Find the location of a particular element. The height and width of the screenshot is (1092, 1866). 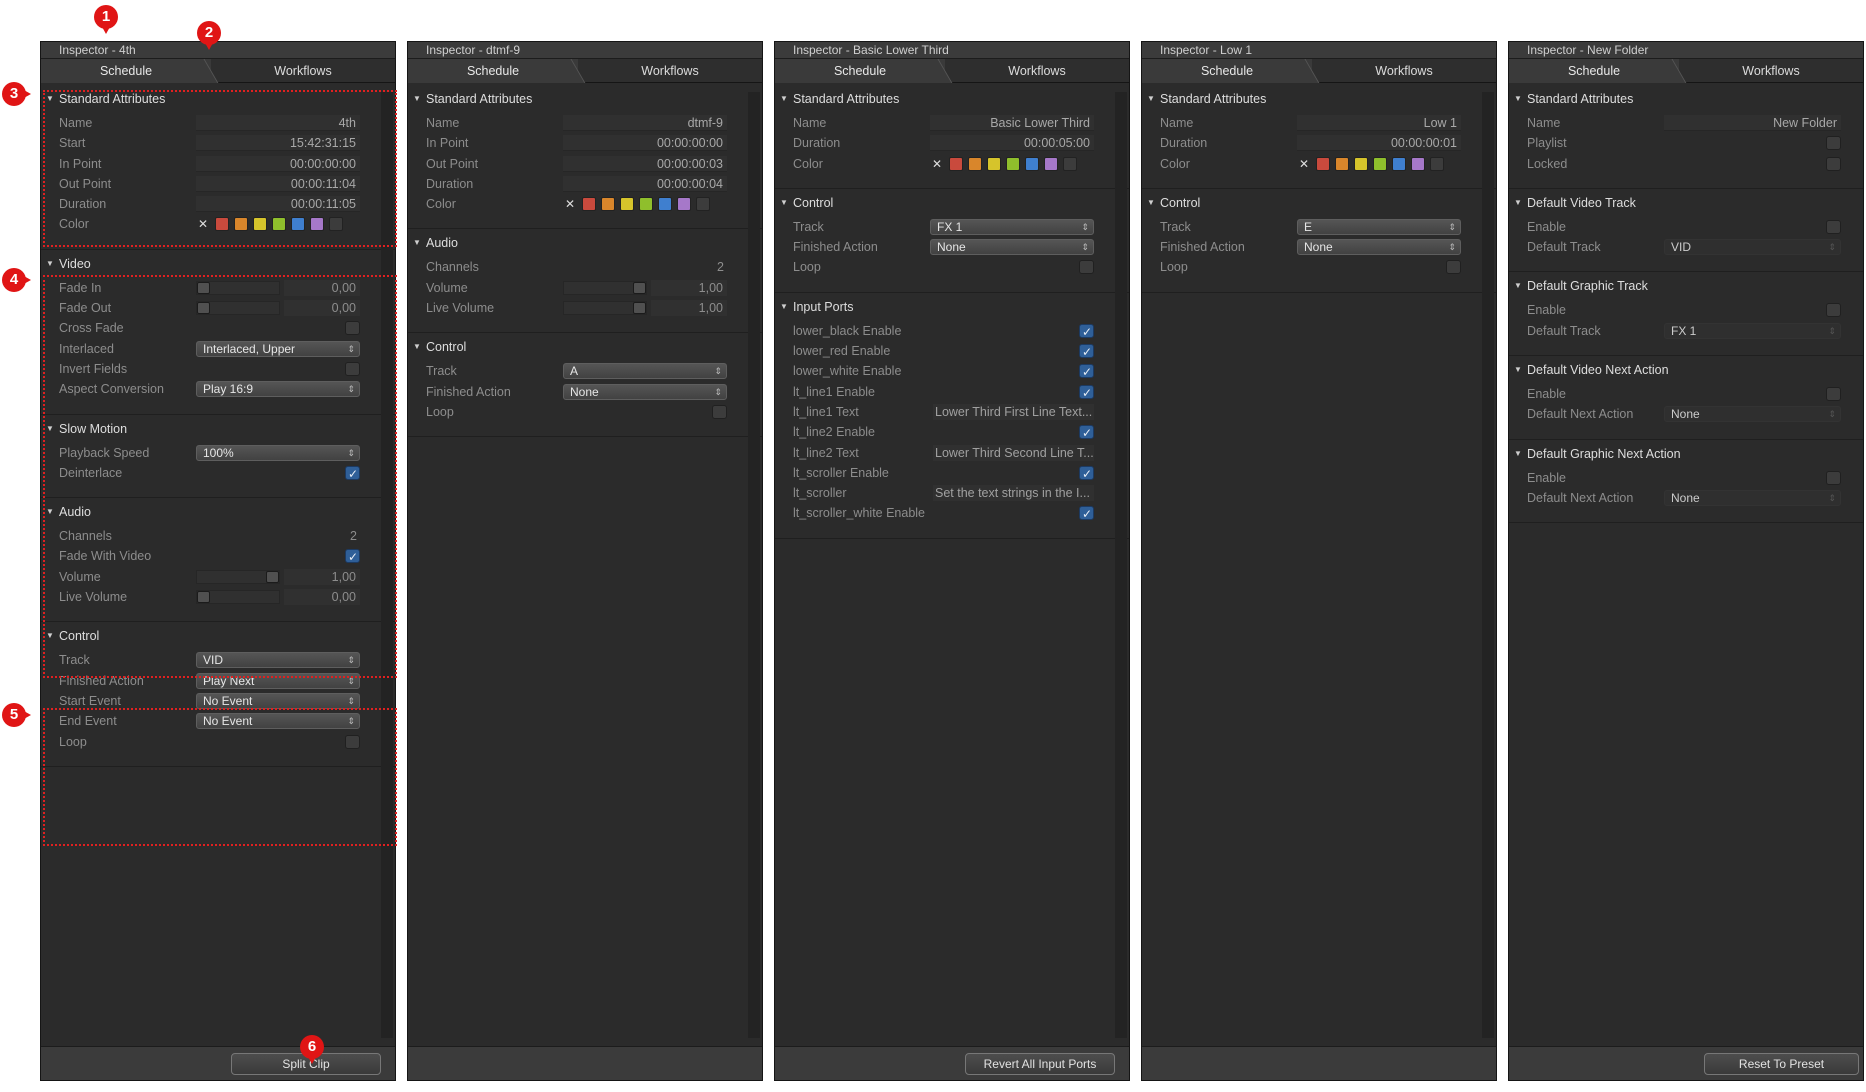

section-header: Input Ports is located at coordinates (952, 307).